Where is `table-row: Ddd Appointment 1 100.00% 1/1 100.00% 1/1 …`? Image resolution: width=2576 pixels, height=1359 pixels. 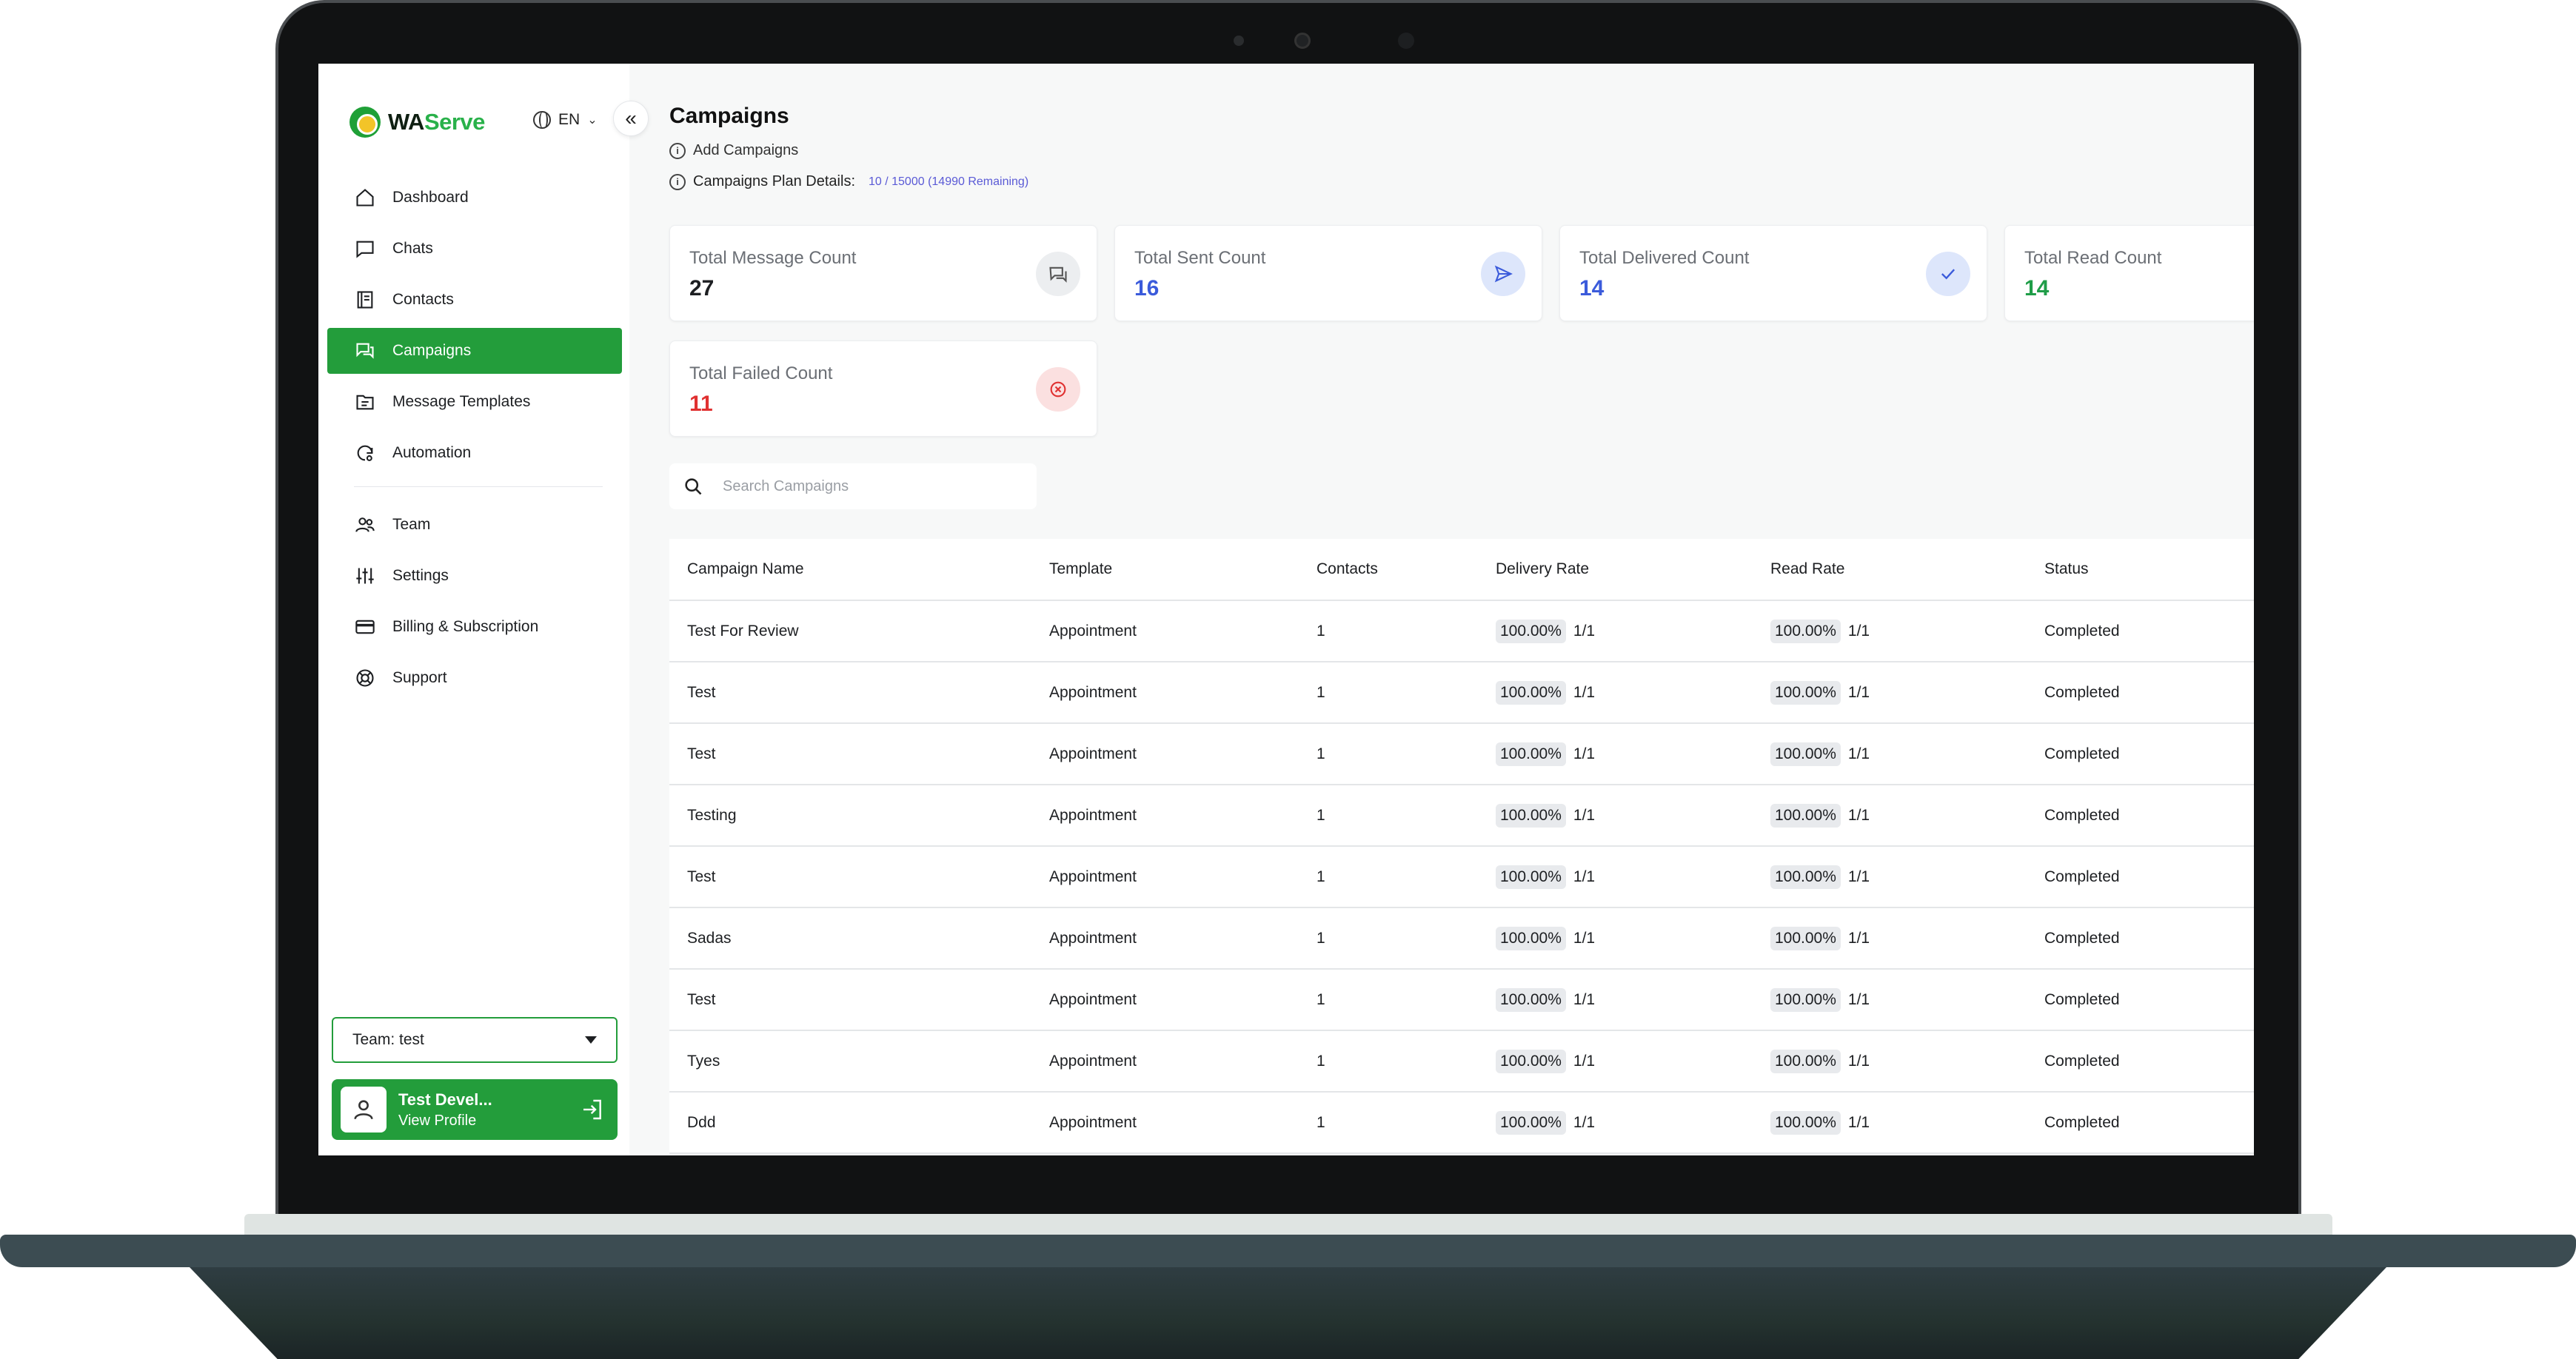 table-row: Ddd Appointment 1 100.00% 1/1 100.00% 1/1 … is located at coordinates (1461, 1123).